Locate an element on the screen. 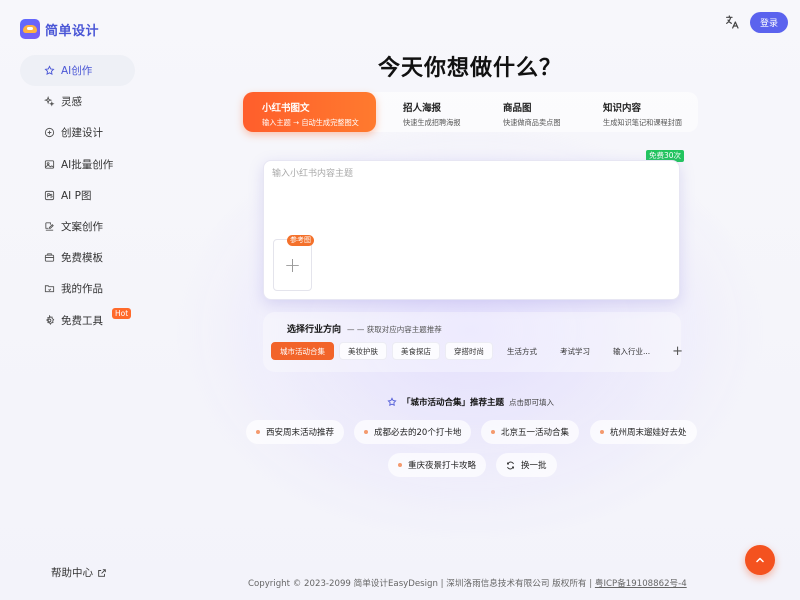 The width and height of the screenshot is (800, 600). sidebar-item-label: 文案创作 is located at coordinates (82, 226).